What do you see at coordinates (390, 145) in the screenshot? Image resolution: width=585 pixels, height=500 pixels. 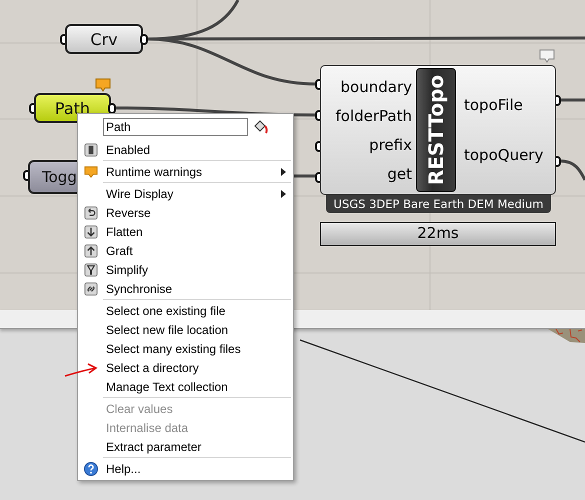 I see `input-label: prefix` at bounding box center [390, 145].